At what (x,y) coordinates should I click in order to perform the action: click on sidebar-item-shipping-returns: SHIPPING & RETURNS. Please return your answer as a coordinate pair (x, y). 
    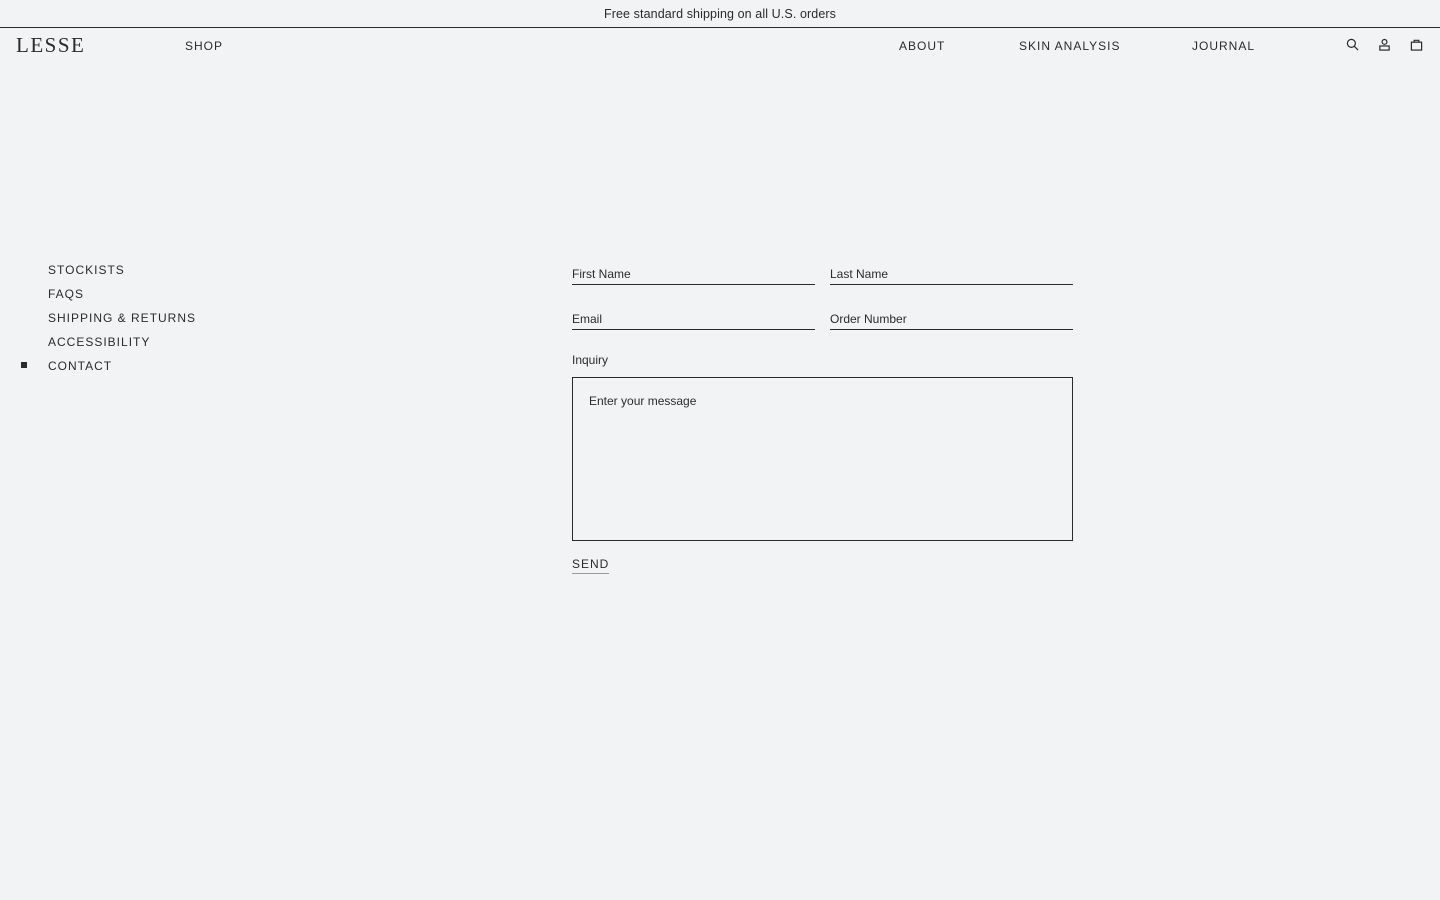
    Looking at the image, I should click on (122, 323).